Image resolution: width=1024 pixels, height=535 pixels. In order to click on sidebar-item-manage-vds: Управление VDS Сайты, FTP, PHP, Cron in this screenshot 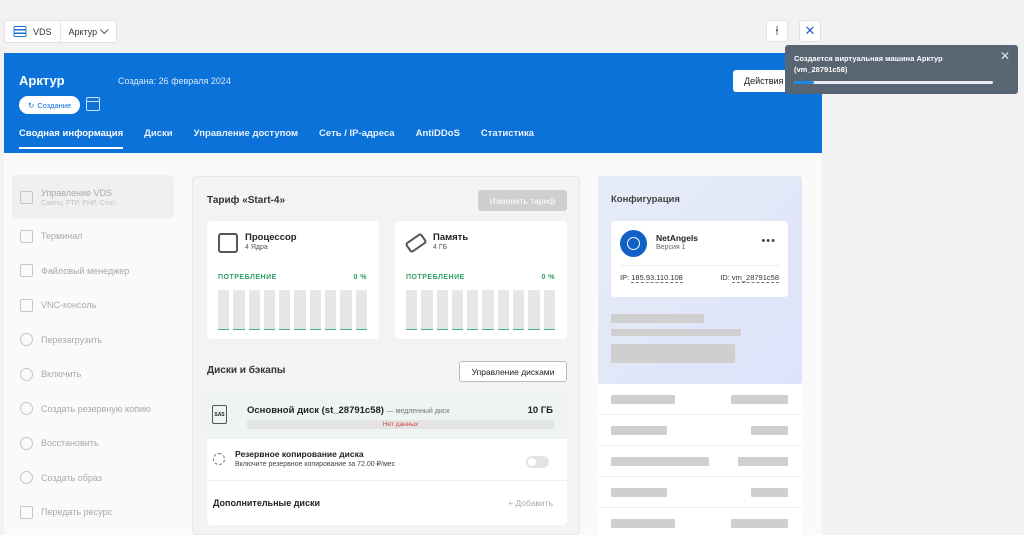, I will do `click(93, 197)`.